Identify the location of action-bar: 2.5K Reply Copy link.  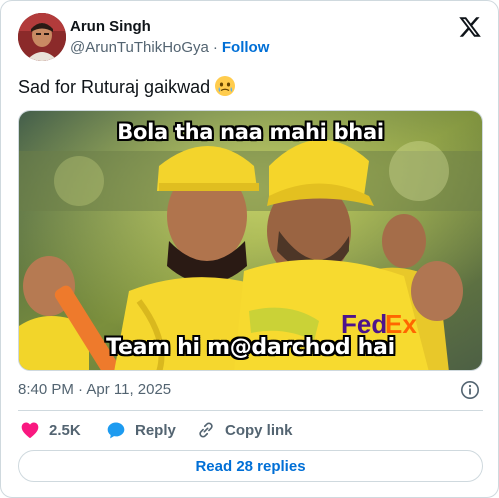
(251, 431).